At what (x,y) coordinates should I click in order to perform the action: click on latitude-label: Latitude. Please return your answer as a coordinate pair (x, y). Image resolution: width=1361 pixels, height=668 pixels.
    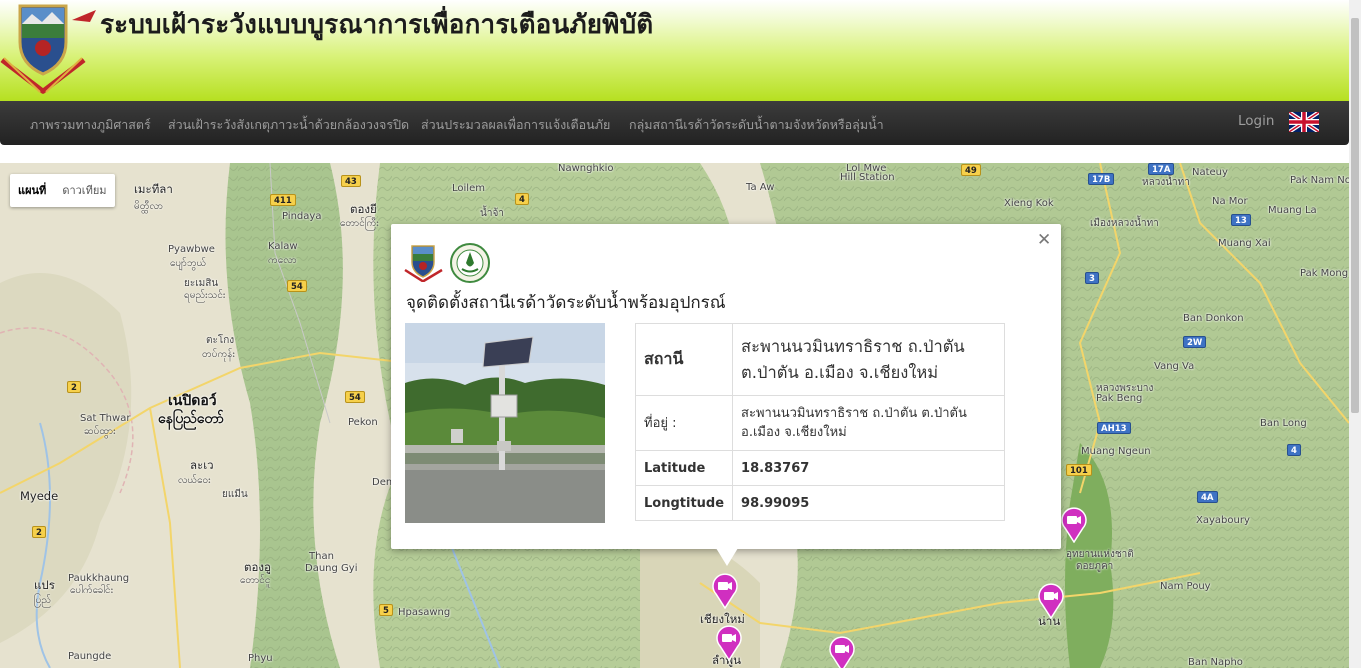
    Looking at the image, I should click on (684, 468).